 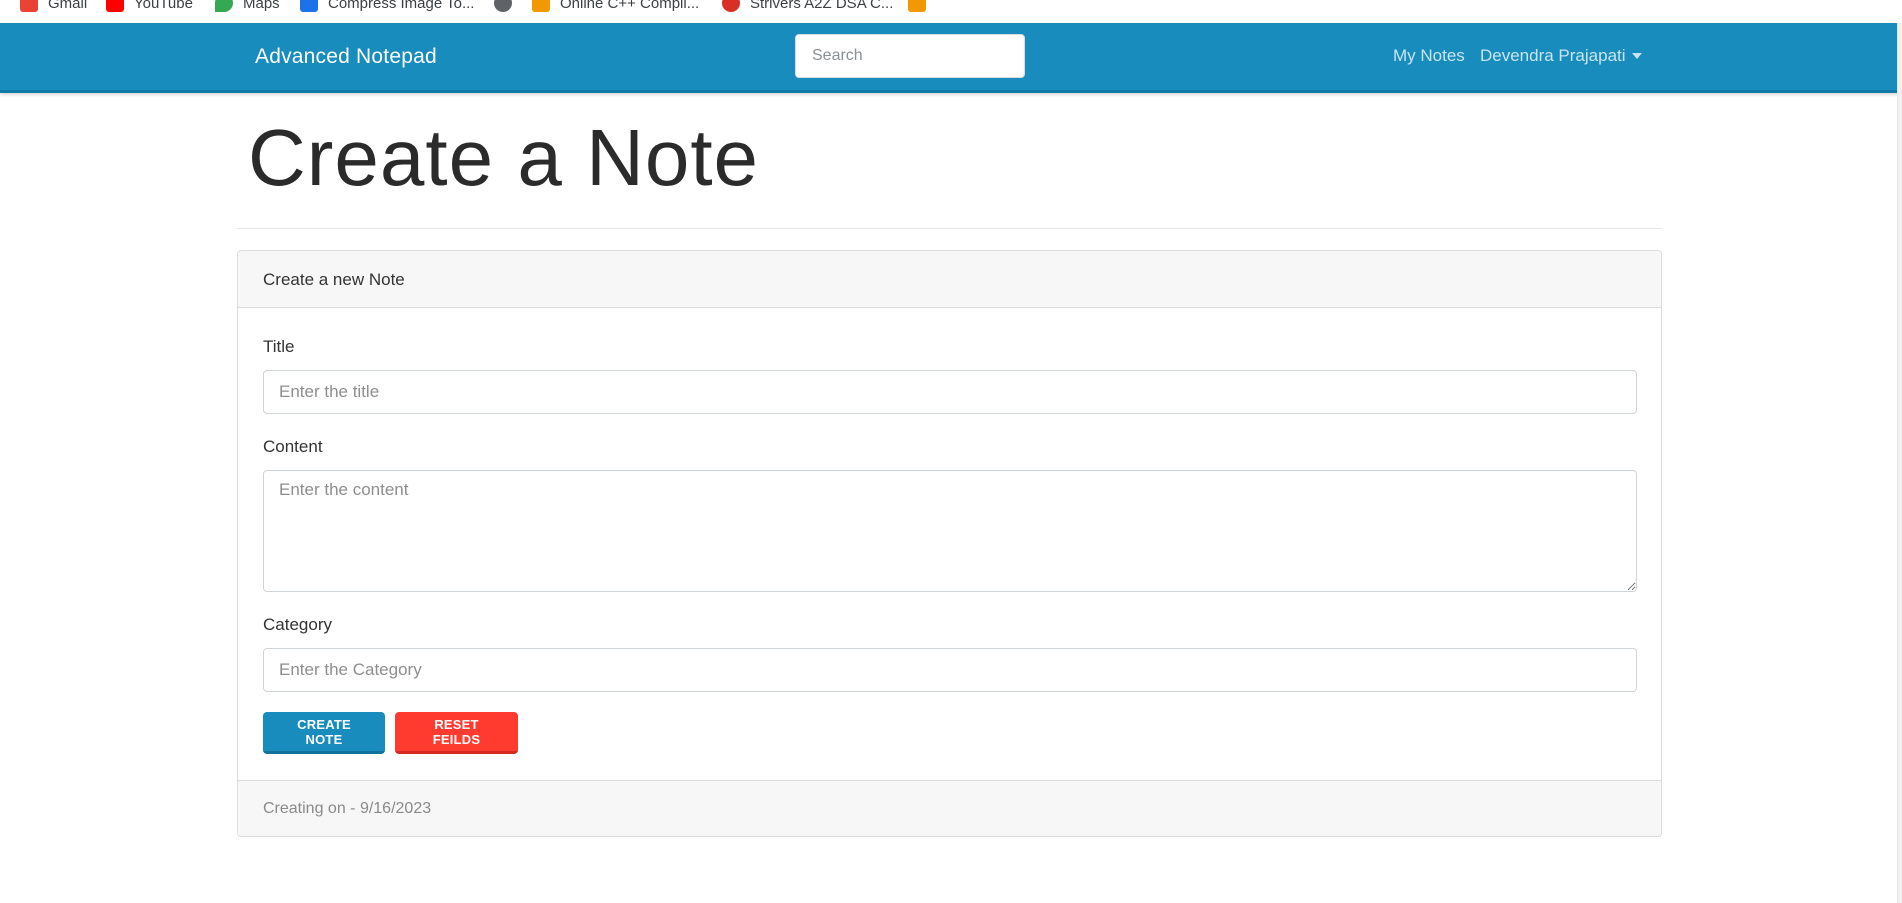 I want to click on bookmark-label: Maps, so click(x=261, y=6).